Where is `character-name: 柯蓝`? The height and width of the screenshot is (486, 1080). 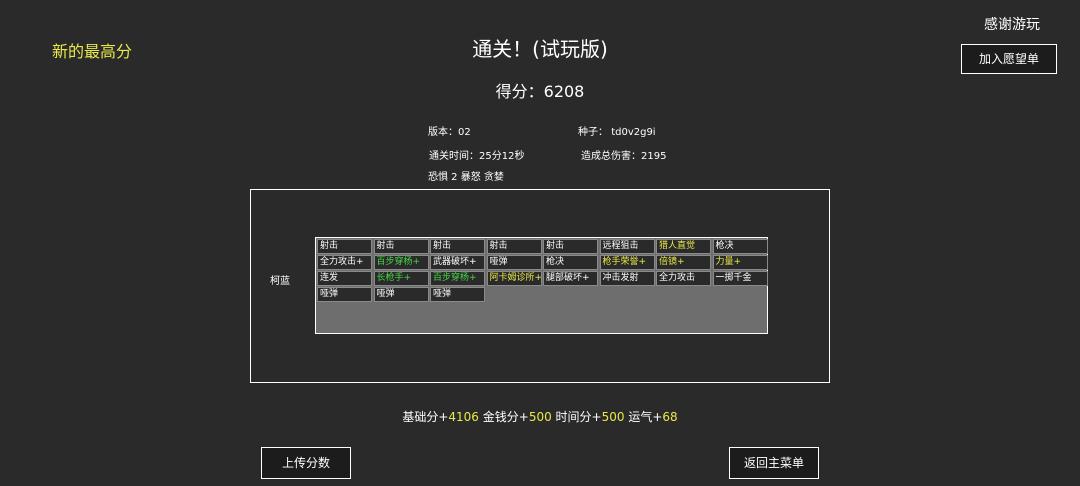
character-name: 柯蓝 is located at coordinates (280, 281).